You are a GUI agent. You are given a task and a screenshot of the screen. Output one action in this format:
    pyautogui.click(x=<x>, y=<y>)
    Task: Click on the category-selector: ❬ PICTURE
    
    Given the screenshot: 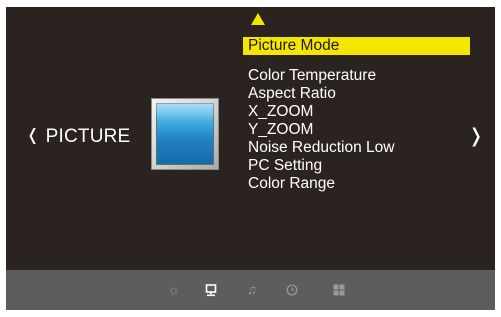 What is the action you would take?
    pyautogui.click(x=78, y=136)
    